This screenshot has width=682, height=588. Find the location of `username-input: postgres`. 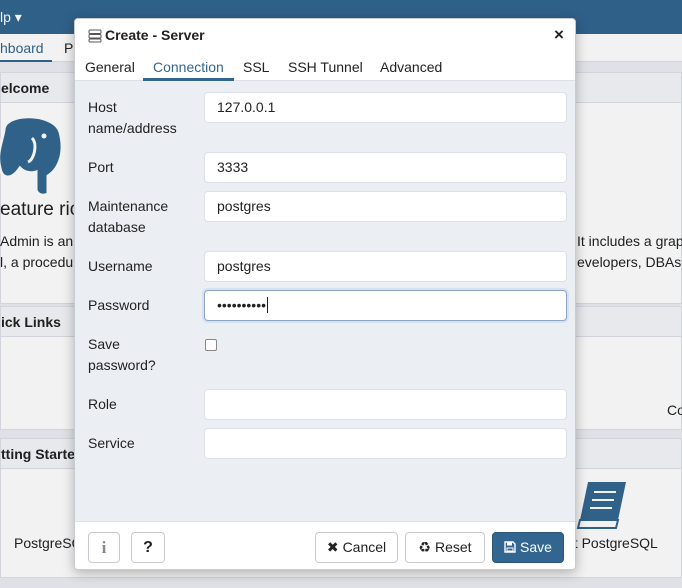

username-input: postgres is located at coordinates (385, 266).